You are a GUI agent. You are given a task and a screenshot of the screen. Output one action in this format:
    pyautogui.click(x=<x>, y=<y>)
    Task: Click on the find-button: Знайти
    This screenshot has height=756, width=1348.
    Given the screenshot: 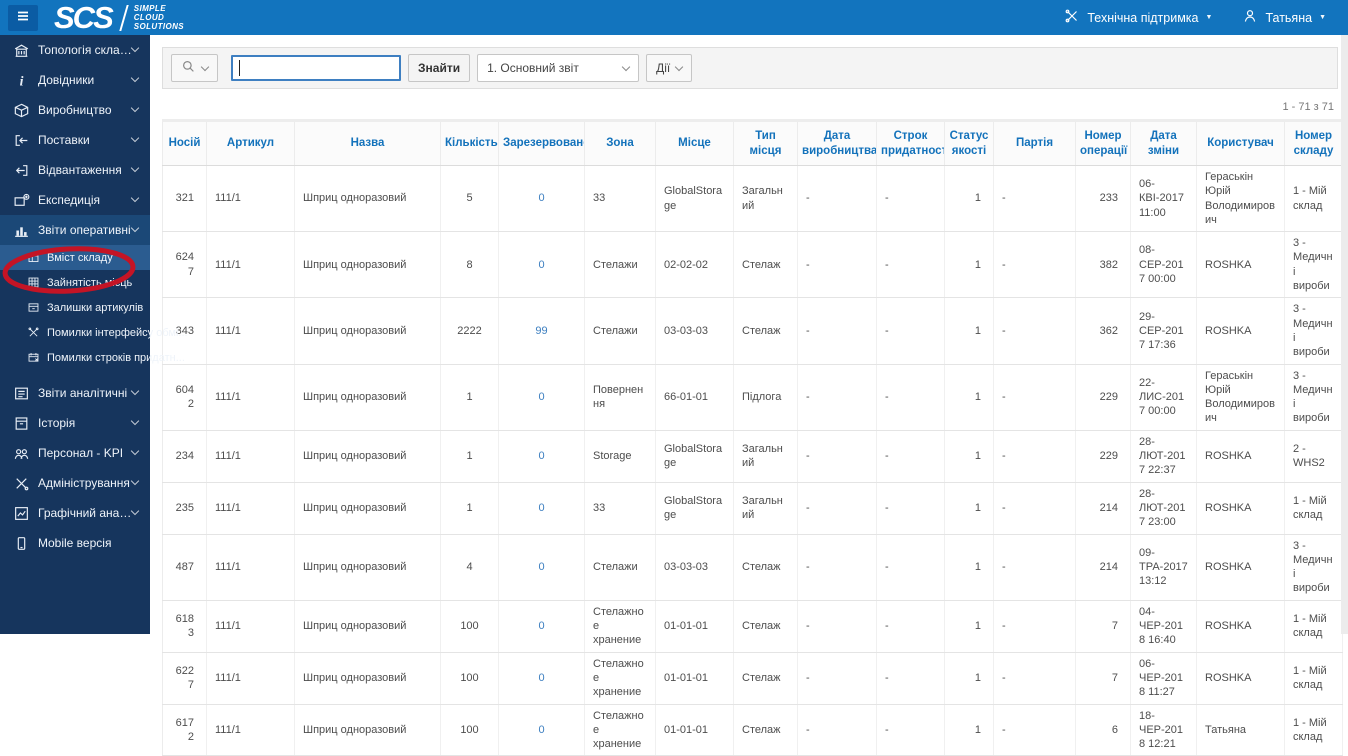 What is the action you would take?
    pyautogui.click(x=439, y=68)
    